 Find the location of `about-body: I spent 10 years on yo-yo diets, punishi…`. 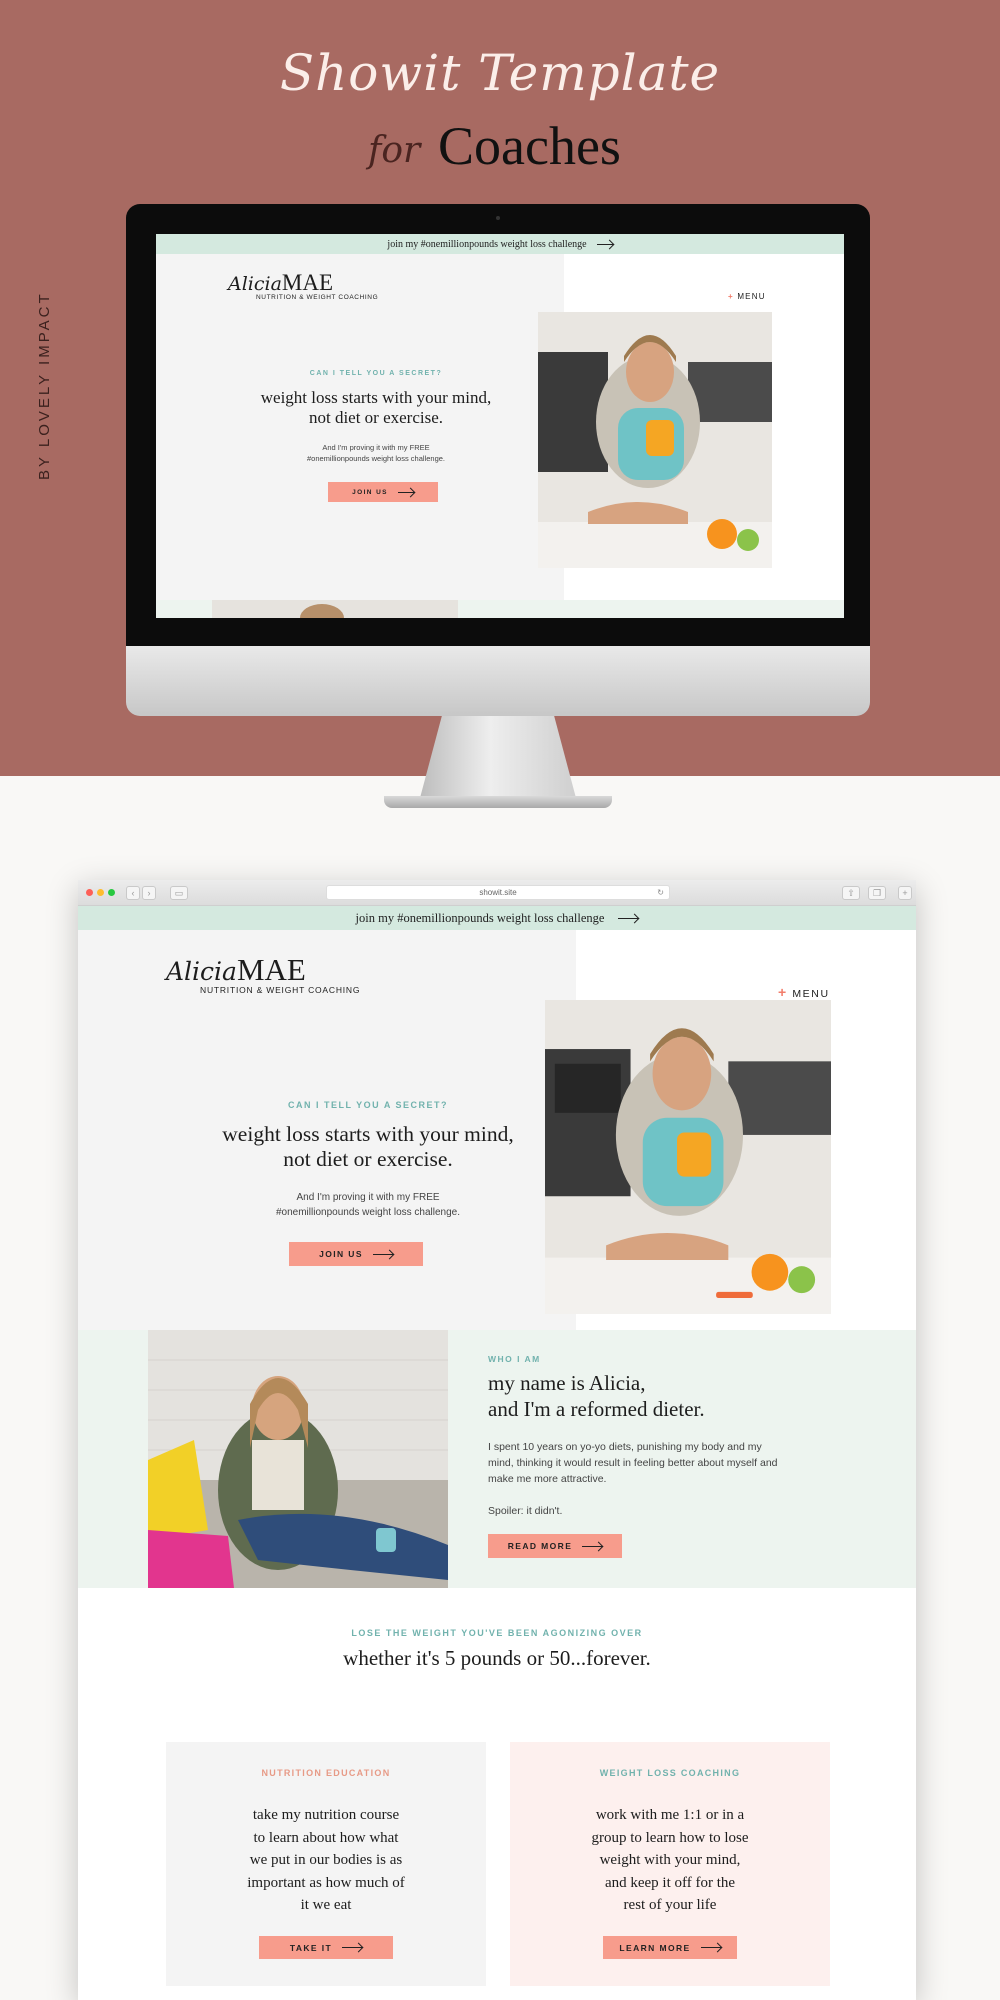

about-body: I spent 10 years on yo-yo diets, punishi… is located at coordinates (633, 1463).